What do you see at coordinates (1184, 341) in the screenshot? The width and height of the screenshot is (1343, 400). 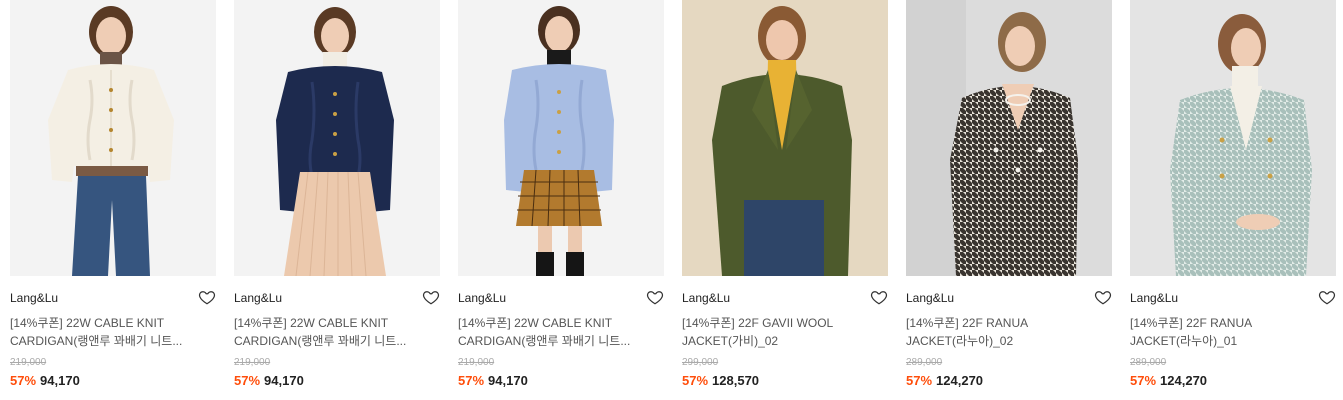 I see `product-title-line: JACKET(라누아)_01` at bounding box center [1184, 341].